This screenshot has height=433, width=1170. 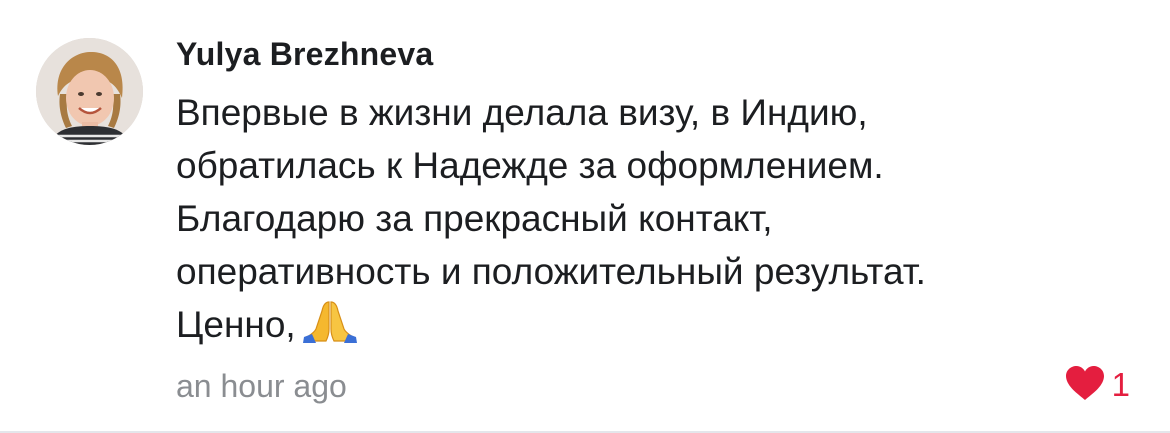 What do you see at coordinates (261, 386) in the screenshot?
I see `comment-timestamp: an hour ago` at bounding box center [261, 386].